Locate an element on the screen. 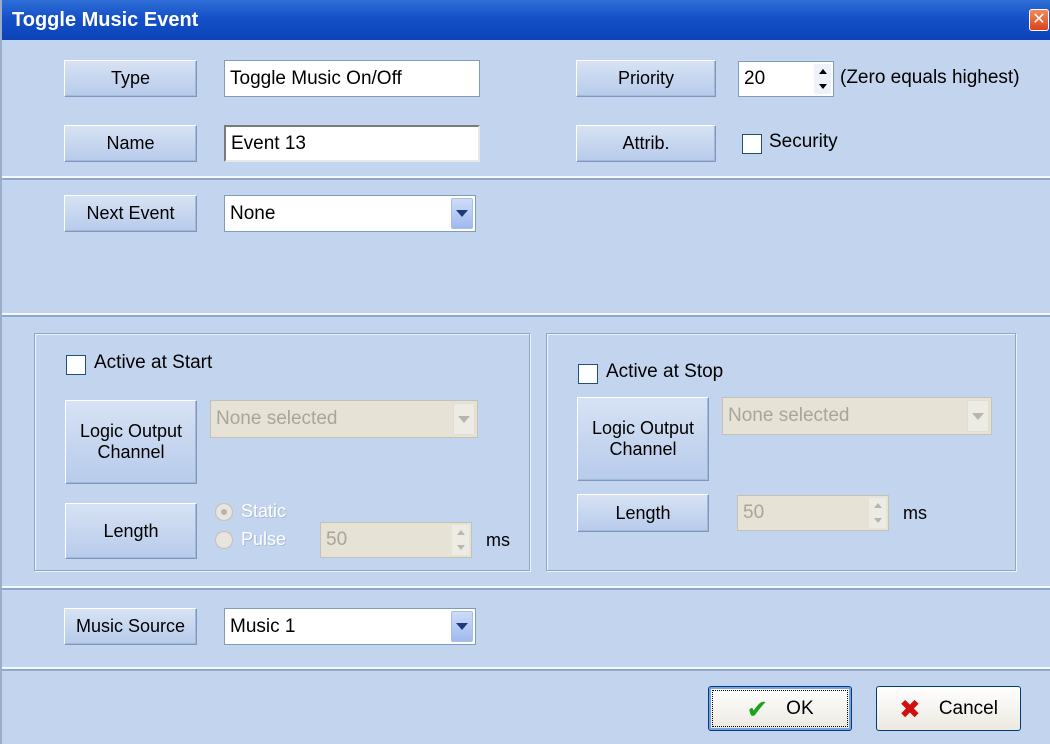 The width and height of the screenshot is (1050, 744). priority-label: Priority is located at coordinates (646, 78).